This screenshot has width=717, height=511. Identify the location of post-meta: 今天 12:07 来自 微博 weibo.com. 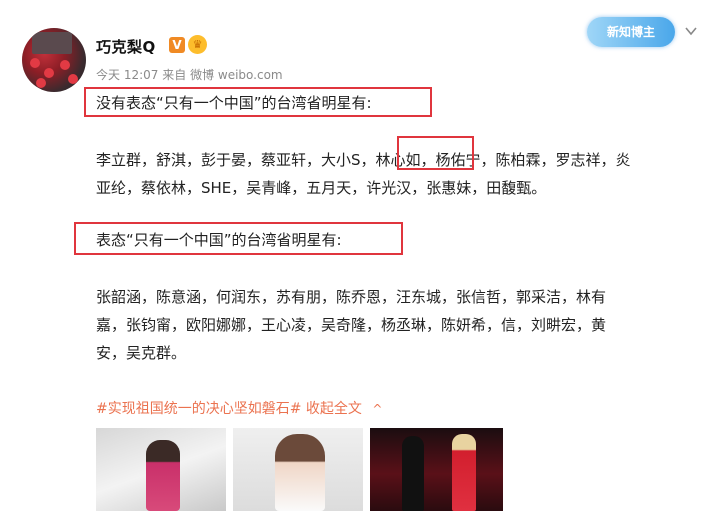
(189, 74).